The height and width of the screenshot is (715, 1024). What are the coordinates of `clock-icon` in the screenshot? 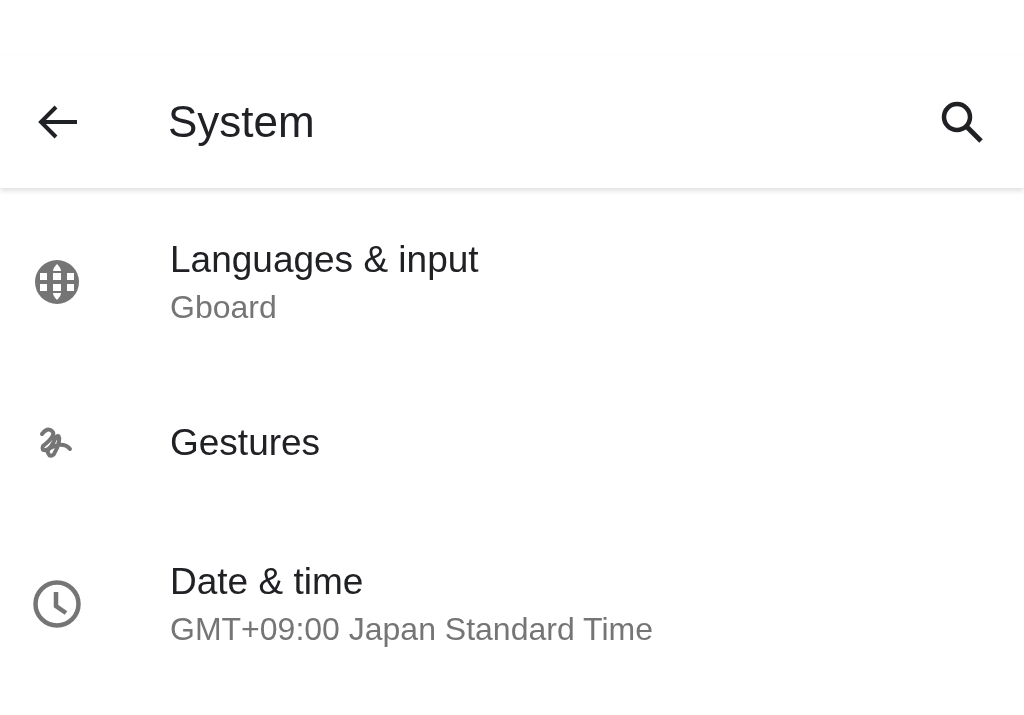 It's located at (57, 604).